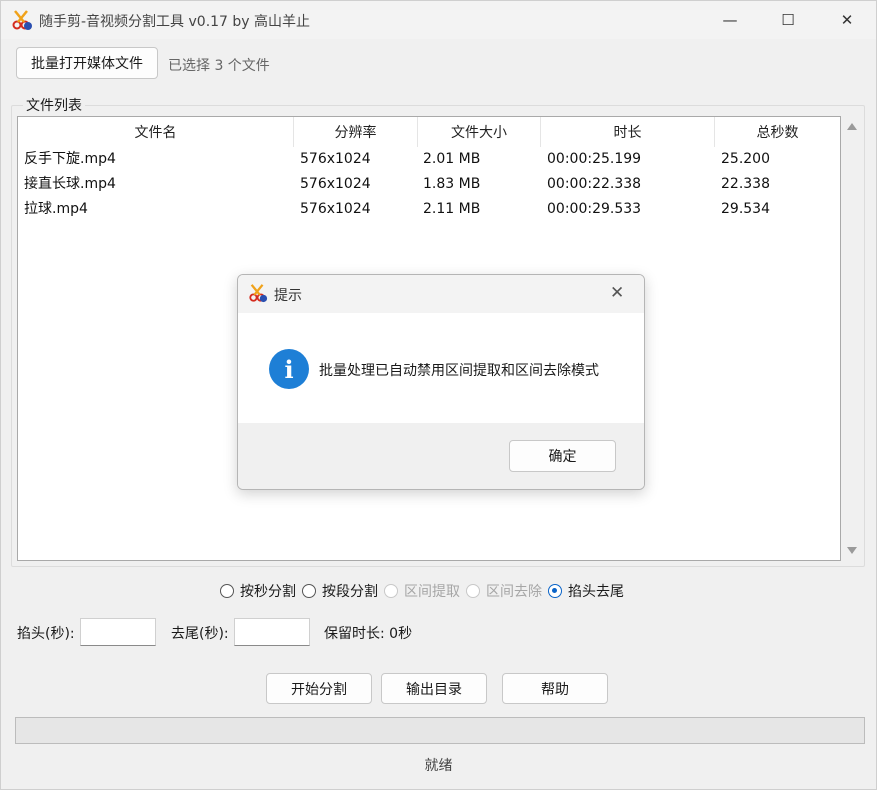 The image size is (877, 790). I want to click on radio-trim-head-tail: 掐头去尾, so click(586, 591).